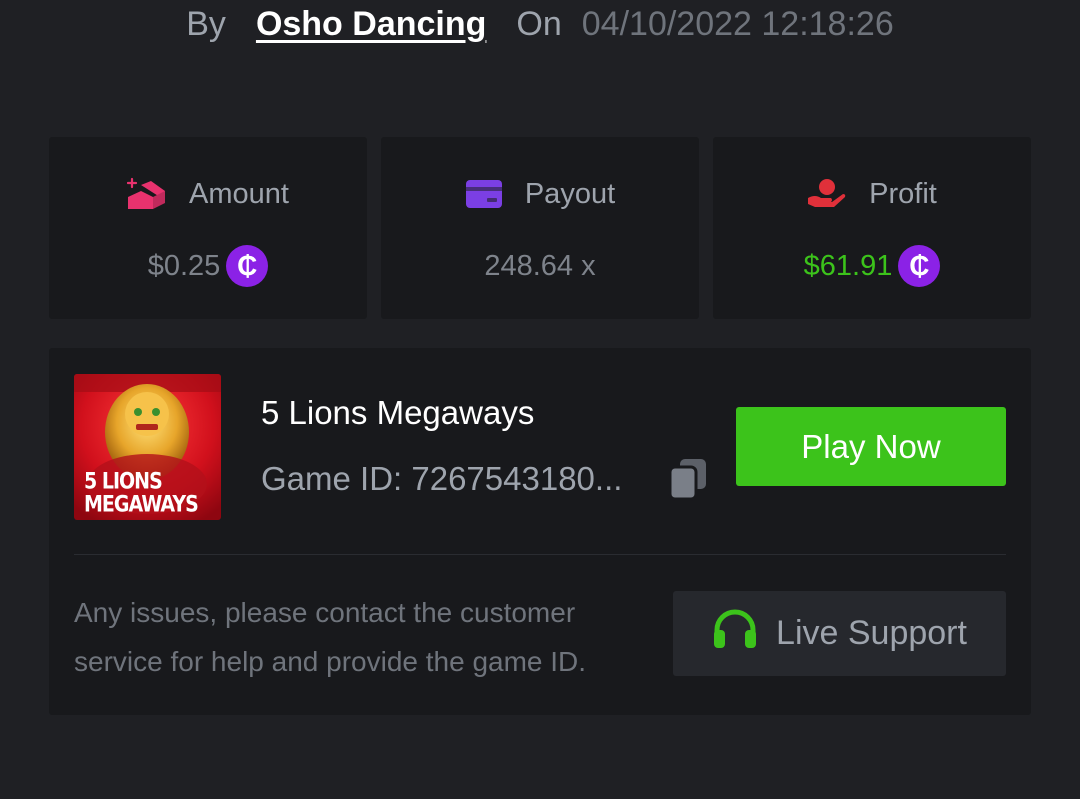 This screenshot has height=799, width=1080. Describe the element at coordinates (871, 446) in the screenshot. I see `play-now-button: Play Now` at that location.